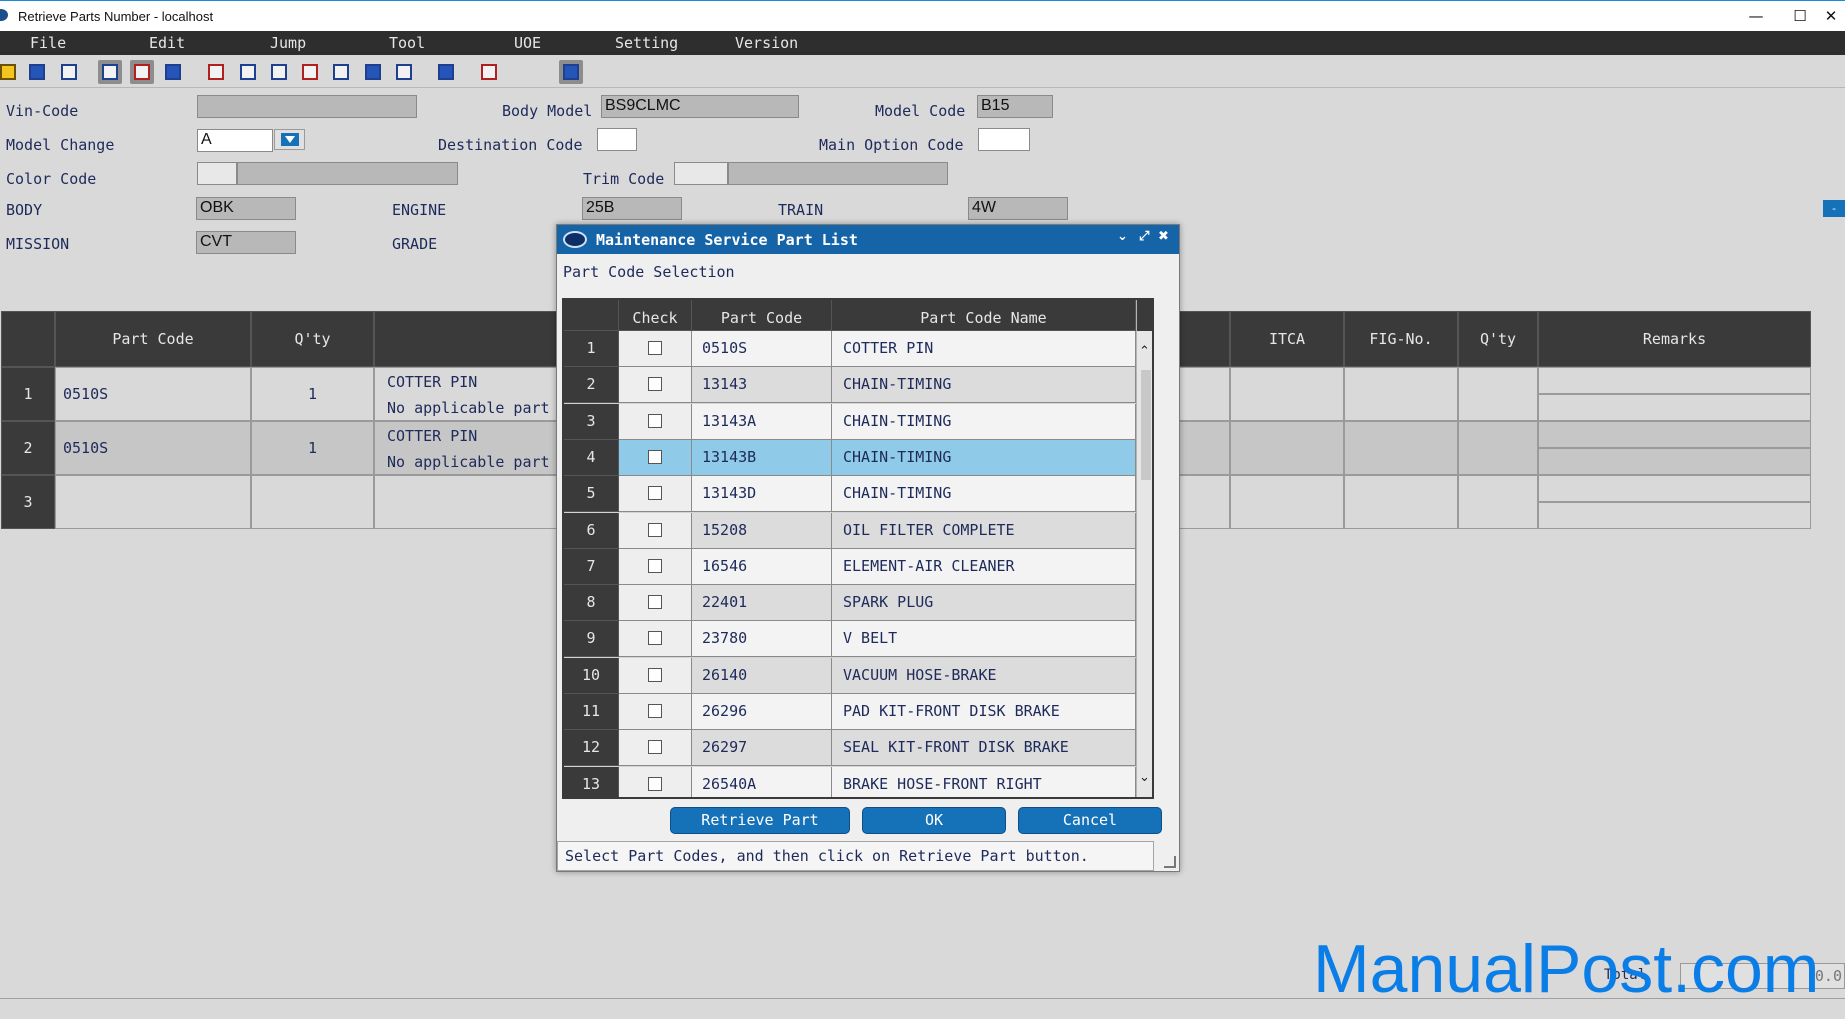  I want to click on menu-edit: Edit, so click(167, 43).